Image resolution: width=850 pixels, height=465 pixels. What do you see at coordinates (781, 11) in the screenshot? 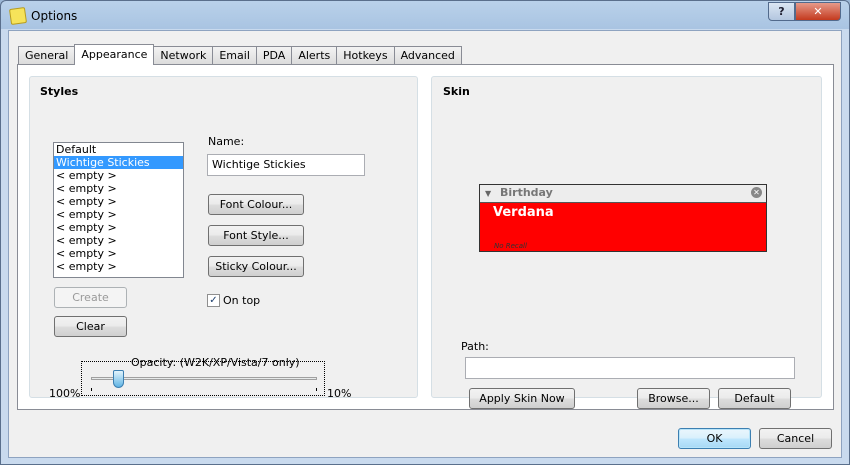
I see `help-button: ?` at bounding box center [781, 11].